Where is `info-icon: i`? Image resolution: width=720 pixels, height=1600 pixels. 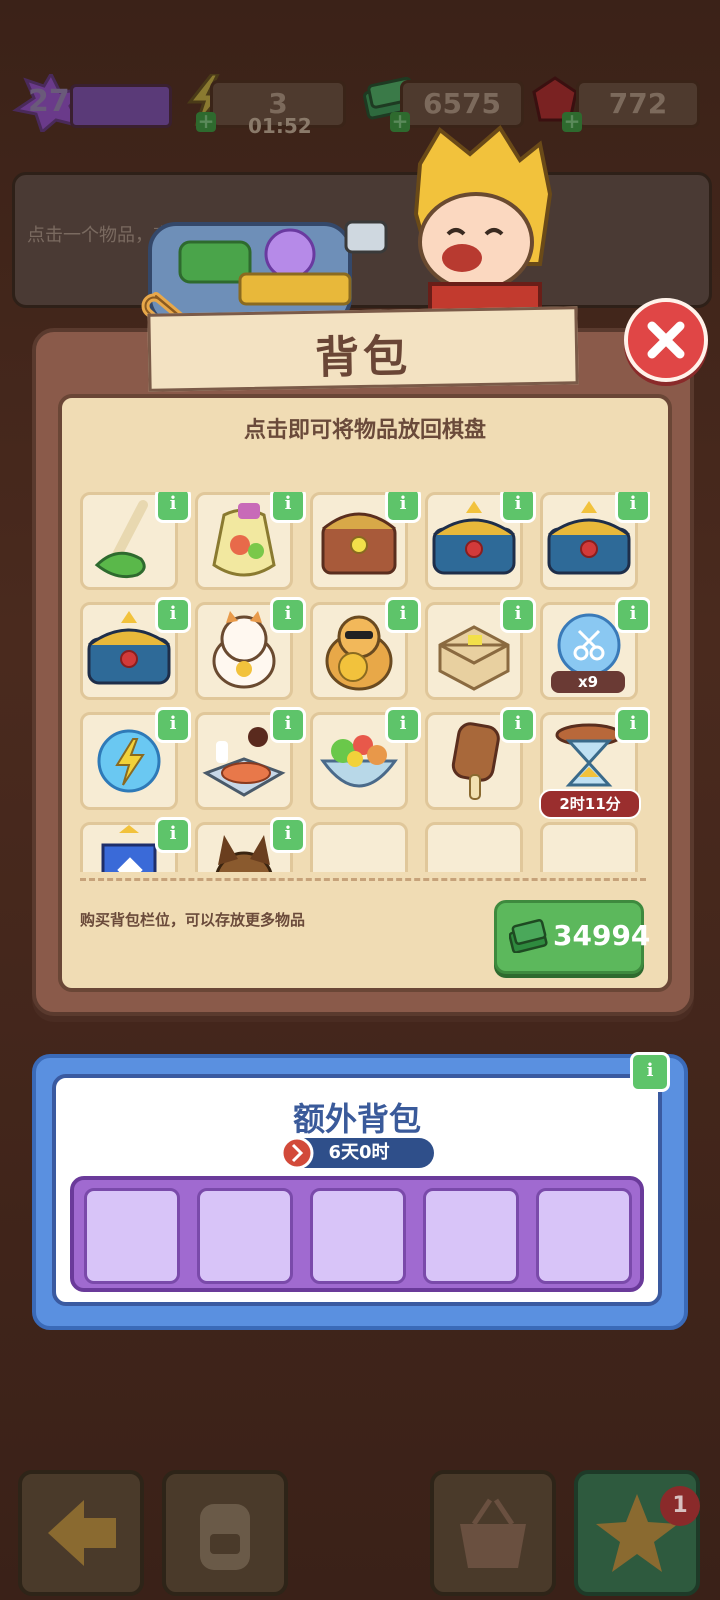 info-icon: i is located at coordinates (650, 1070).